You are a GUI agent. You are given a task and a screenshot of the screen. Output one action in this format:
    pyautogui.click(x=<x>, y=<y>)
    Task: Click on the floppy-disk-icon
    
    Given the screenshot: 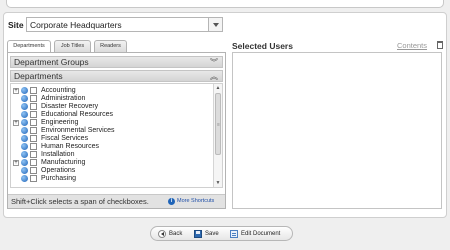 What is the action you would take?
    pyautogui.click(x=198, y=234)
    